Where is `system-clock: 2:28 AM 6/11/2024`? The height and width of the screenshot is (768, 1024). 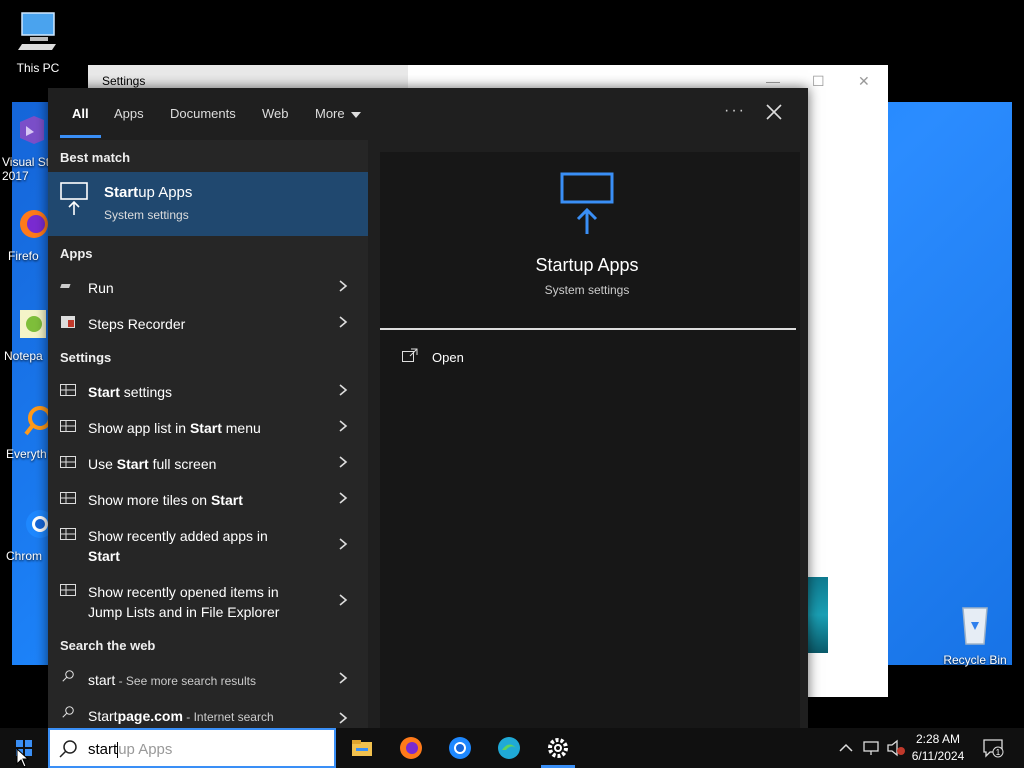 system-clock: 2:28 AM 6/11/2024 is located at coordinates (938, 748).